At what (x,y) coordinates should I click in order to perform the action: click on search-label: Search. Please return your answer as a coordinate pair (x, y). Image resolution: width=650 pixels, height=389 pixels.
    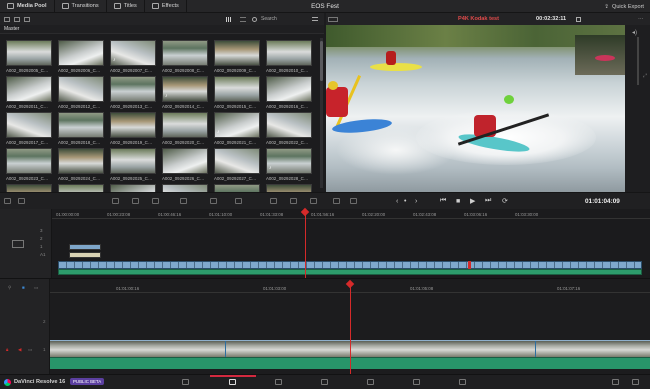
    Looking at the image, I should click on (269, 19).